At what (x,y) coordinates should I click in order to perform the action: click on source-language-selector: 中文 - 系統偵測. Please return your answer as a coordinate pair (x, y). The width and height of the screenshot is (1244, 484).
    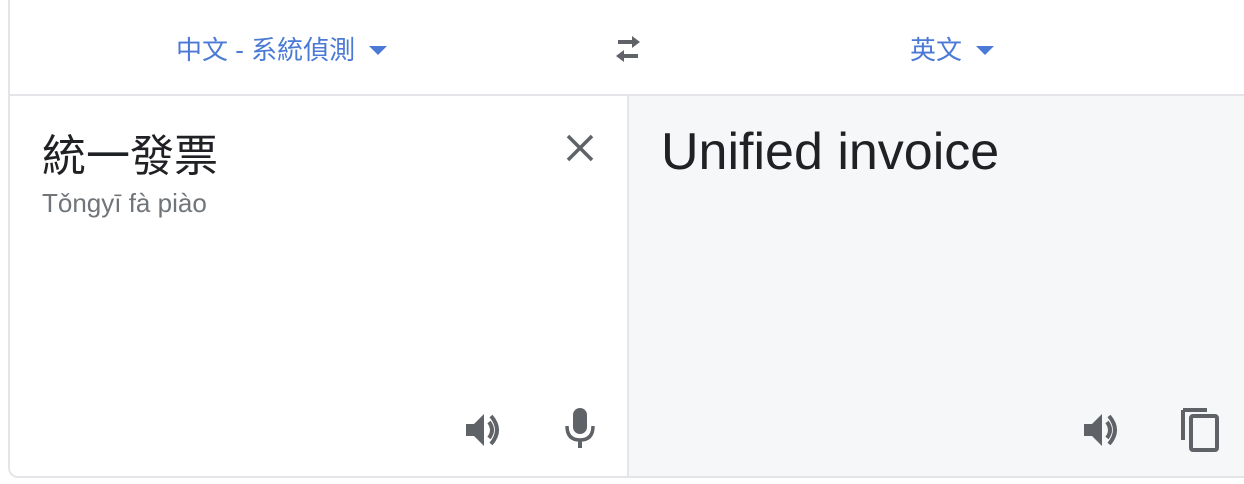
    Looking at the image, I should click on (282, 48).